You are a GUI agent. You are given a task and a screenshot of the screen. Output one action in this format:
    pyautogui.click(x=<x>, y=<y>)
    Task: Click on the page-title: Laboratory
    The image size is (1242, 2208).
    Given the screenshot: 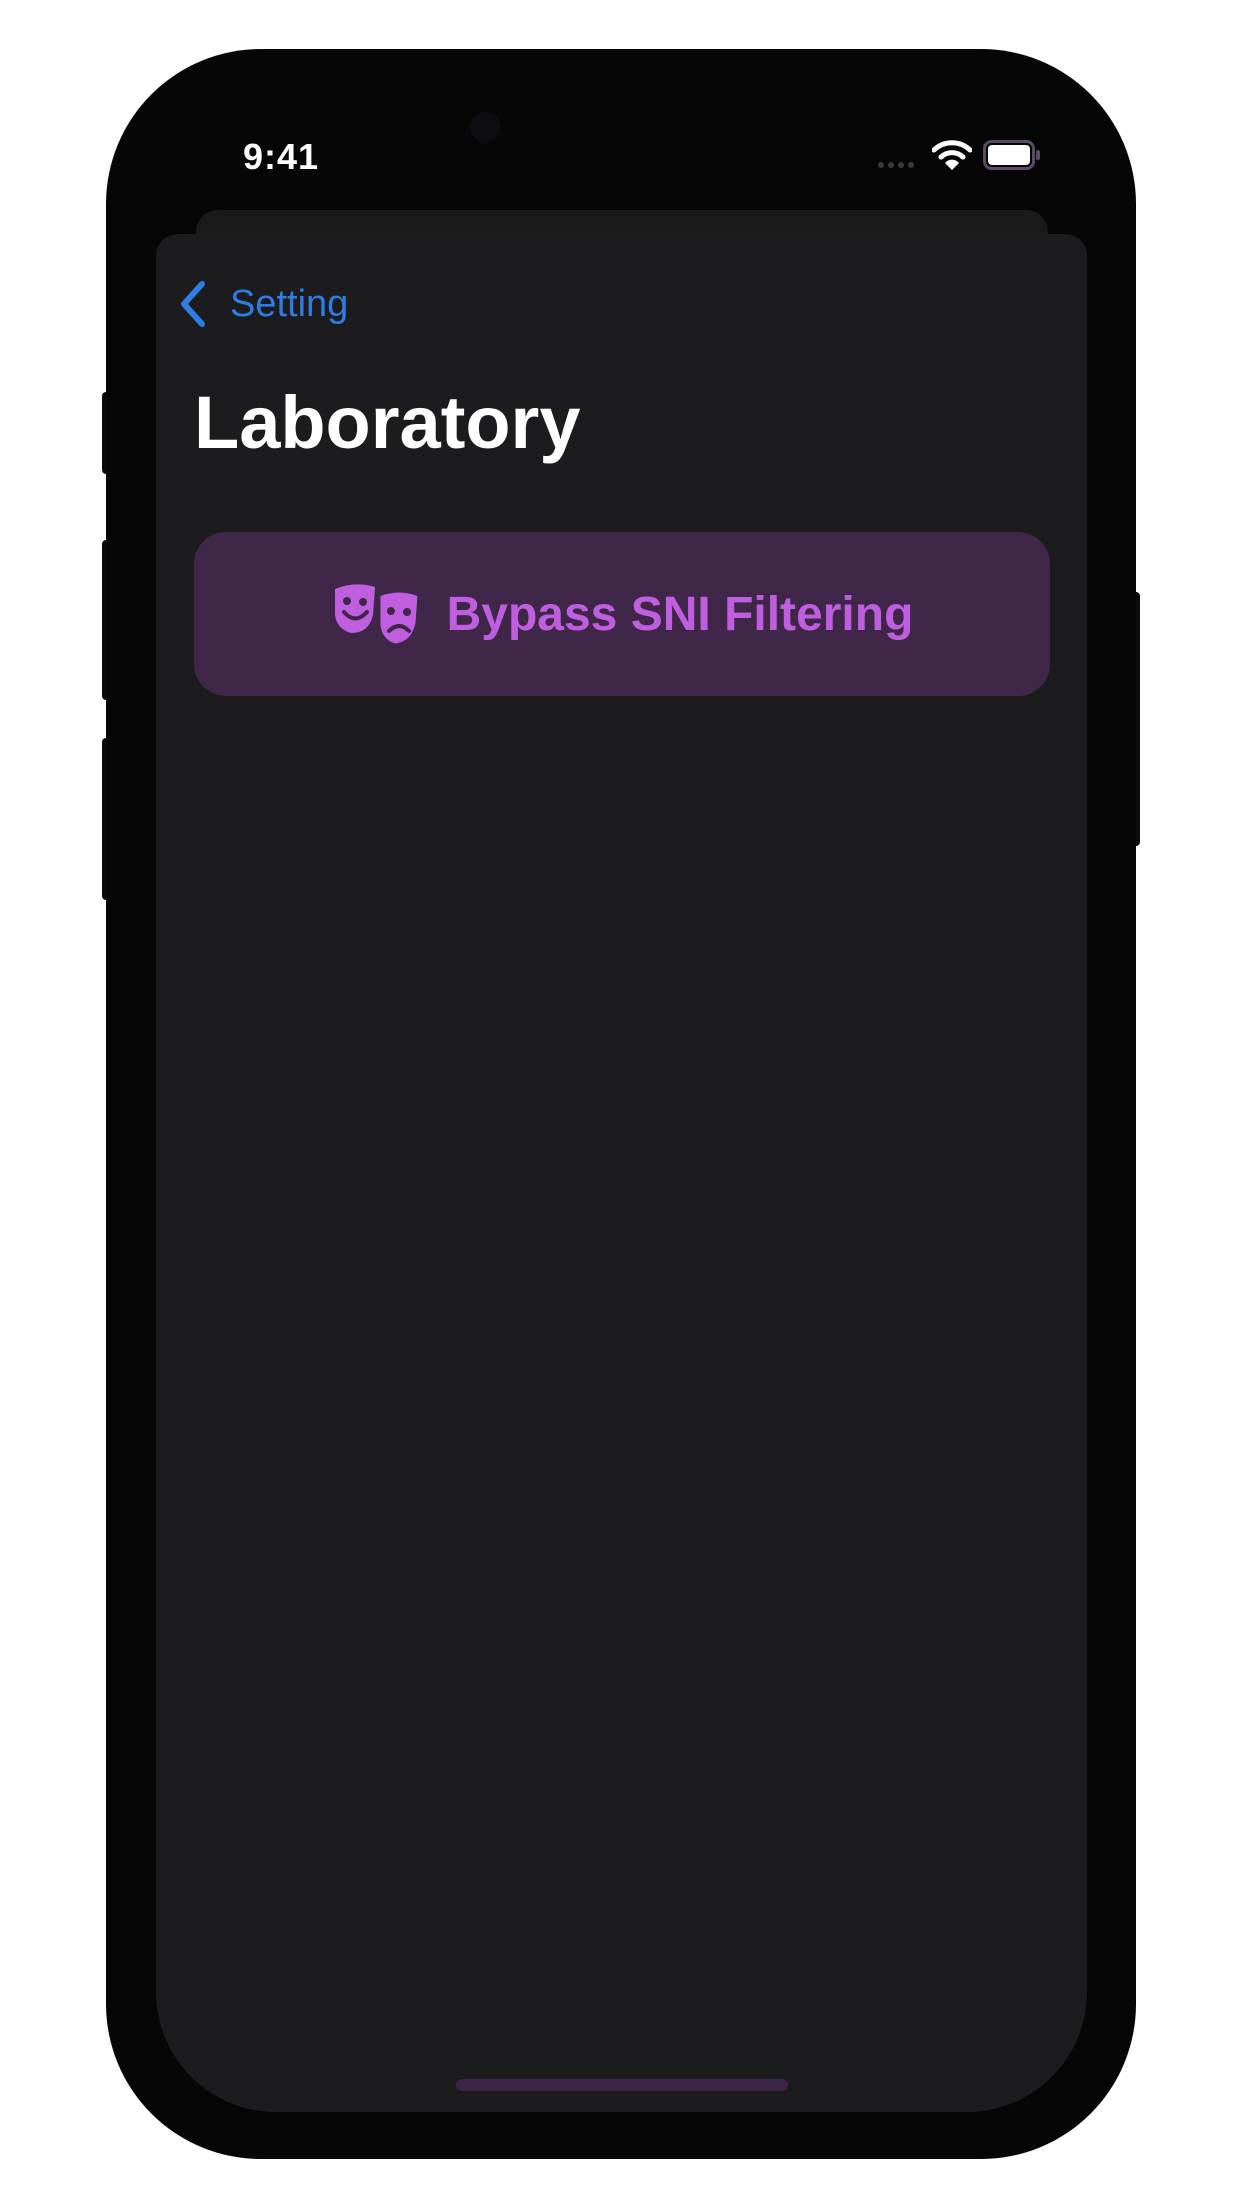 What is the action you would take?
    pyautogui.click(x=387, y=422)
    